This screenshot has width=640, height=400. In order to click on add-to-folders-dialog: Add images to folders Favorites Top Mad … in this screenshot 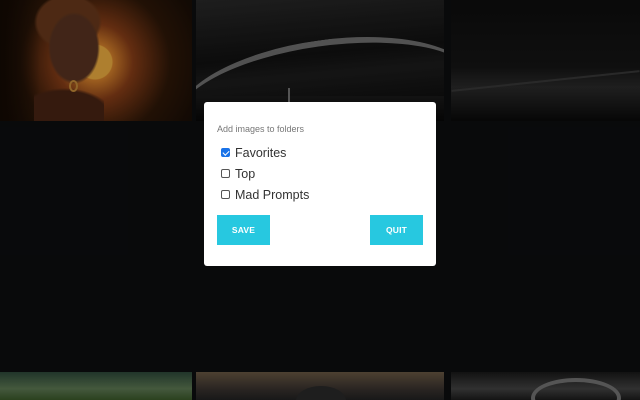, I will do `click(320, 184)`.